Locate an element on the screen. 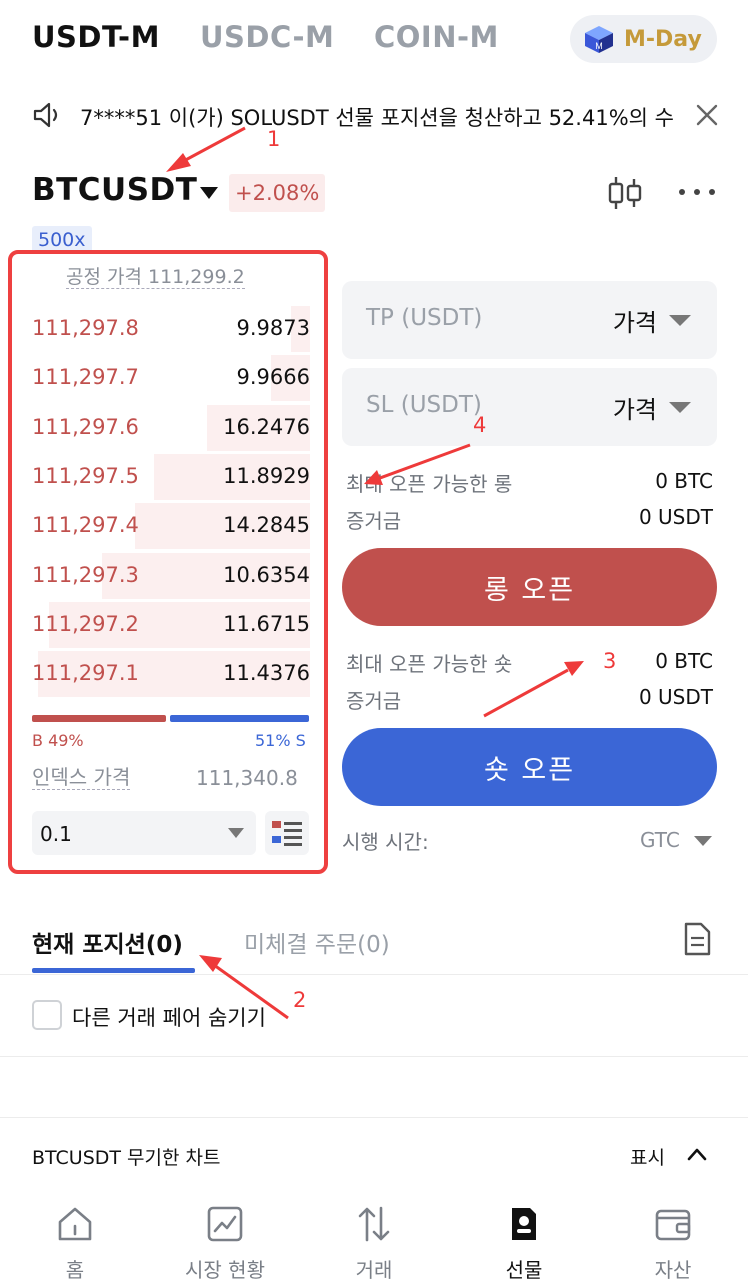 This screenshot has width=748, height=1288. candlestick-icon is located at coordinates (625, 193).